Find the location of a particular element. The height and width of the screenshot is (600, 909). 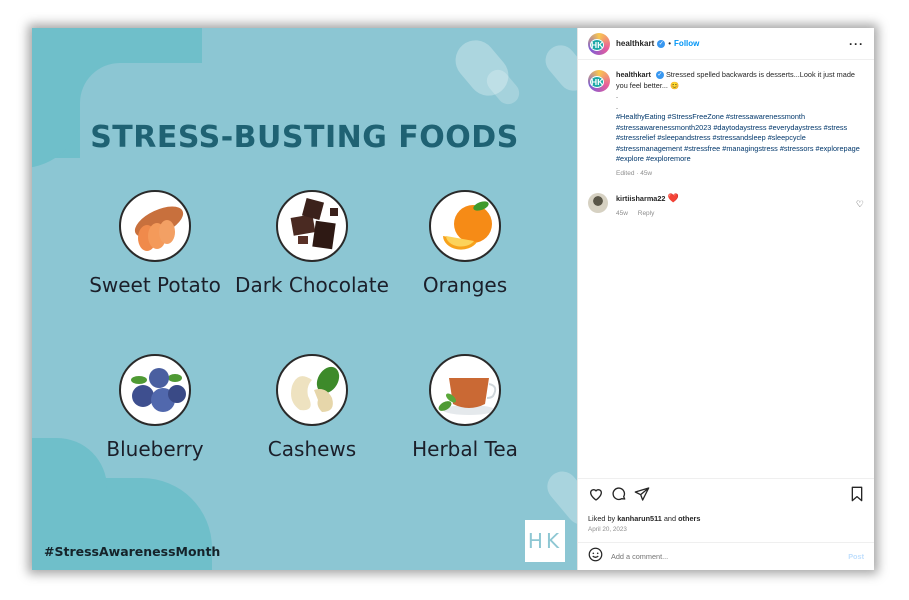

food-name: Oranges is located at coordinates (465, 285).